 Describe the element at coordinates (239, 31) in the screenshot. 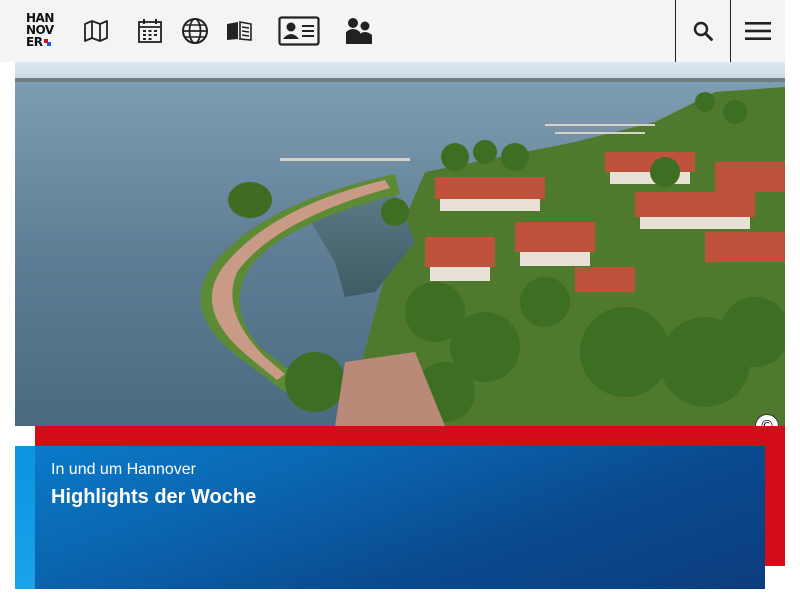

I see `book-icon` at that location.